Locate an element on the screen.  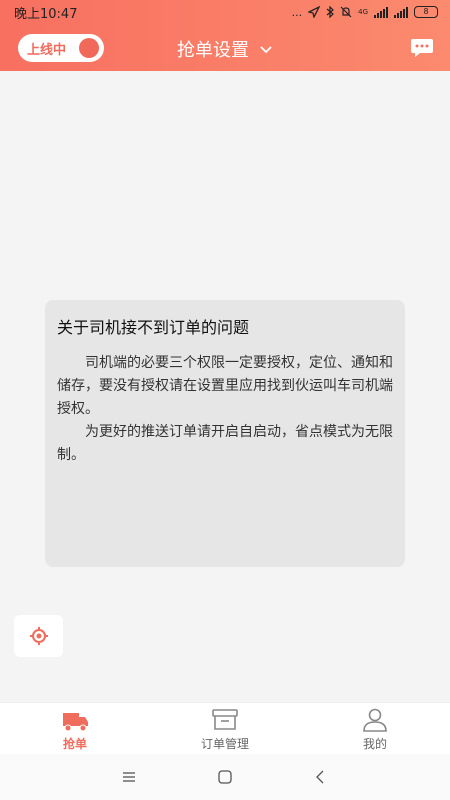
tab-grab-order: 抢单 is located at coordinates (75, 728).